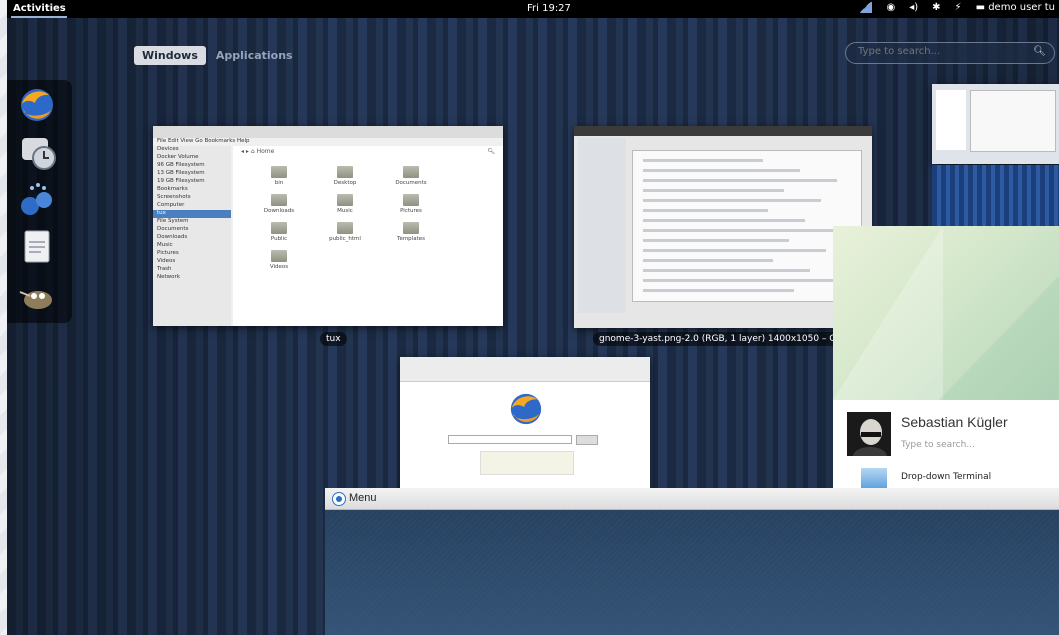 The height and width of the screenshot is (635, 1059). Describe the element at coordinates (345, 211) in the screenshot. I see `folder-label: Music` at that location.